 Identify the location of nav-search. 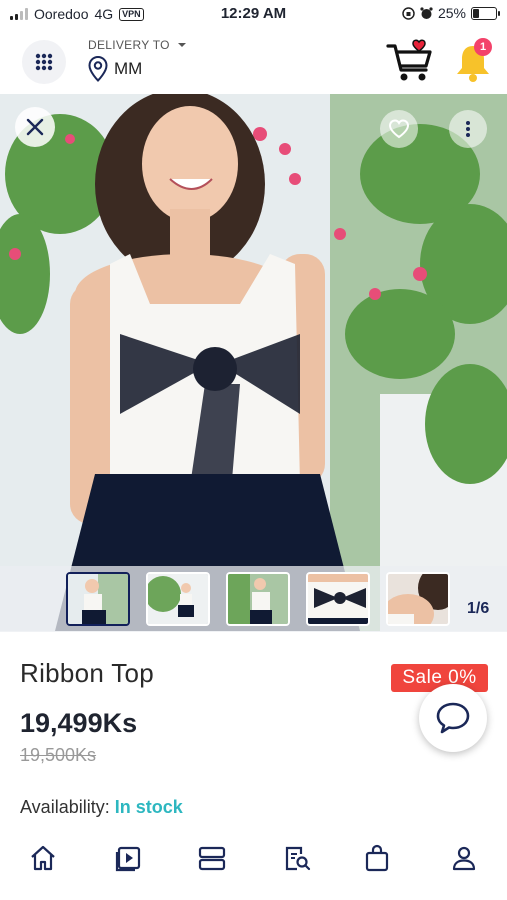
(297, 858).